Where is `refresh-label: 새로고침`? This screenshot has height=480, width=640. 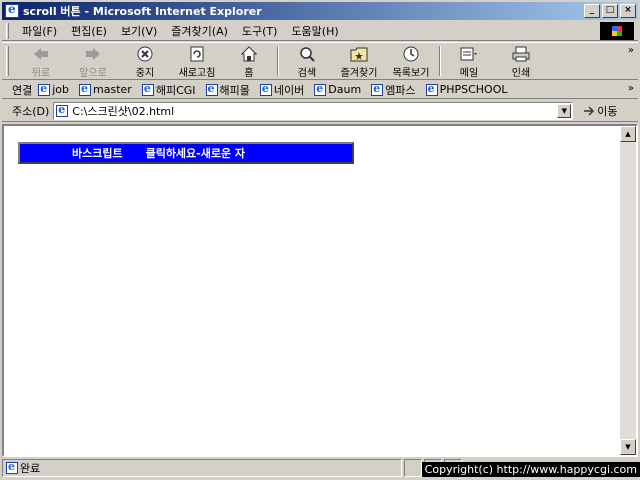 refresh-label: 새로고침 is located at coordinates (197, 73).